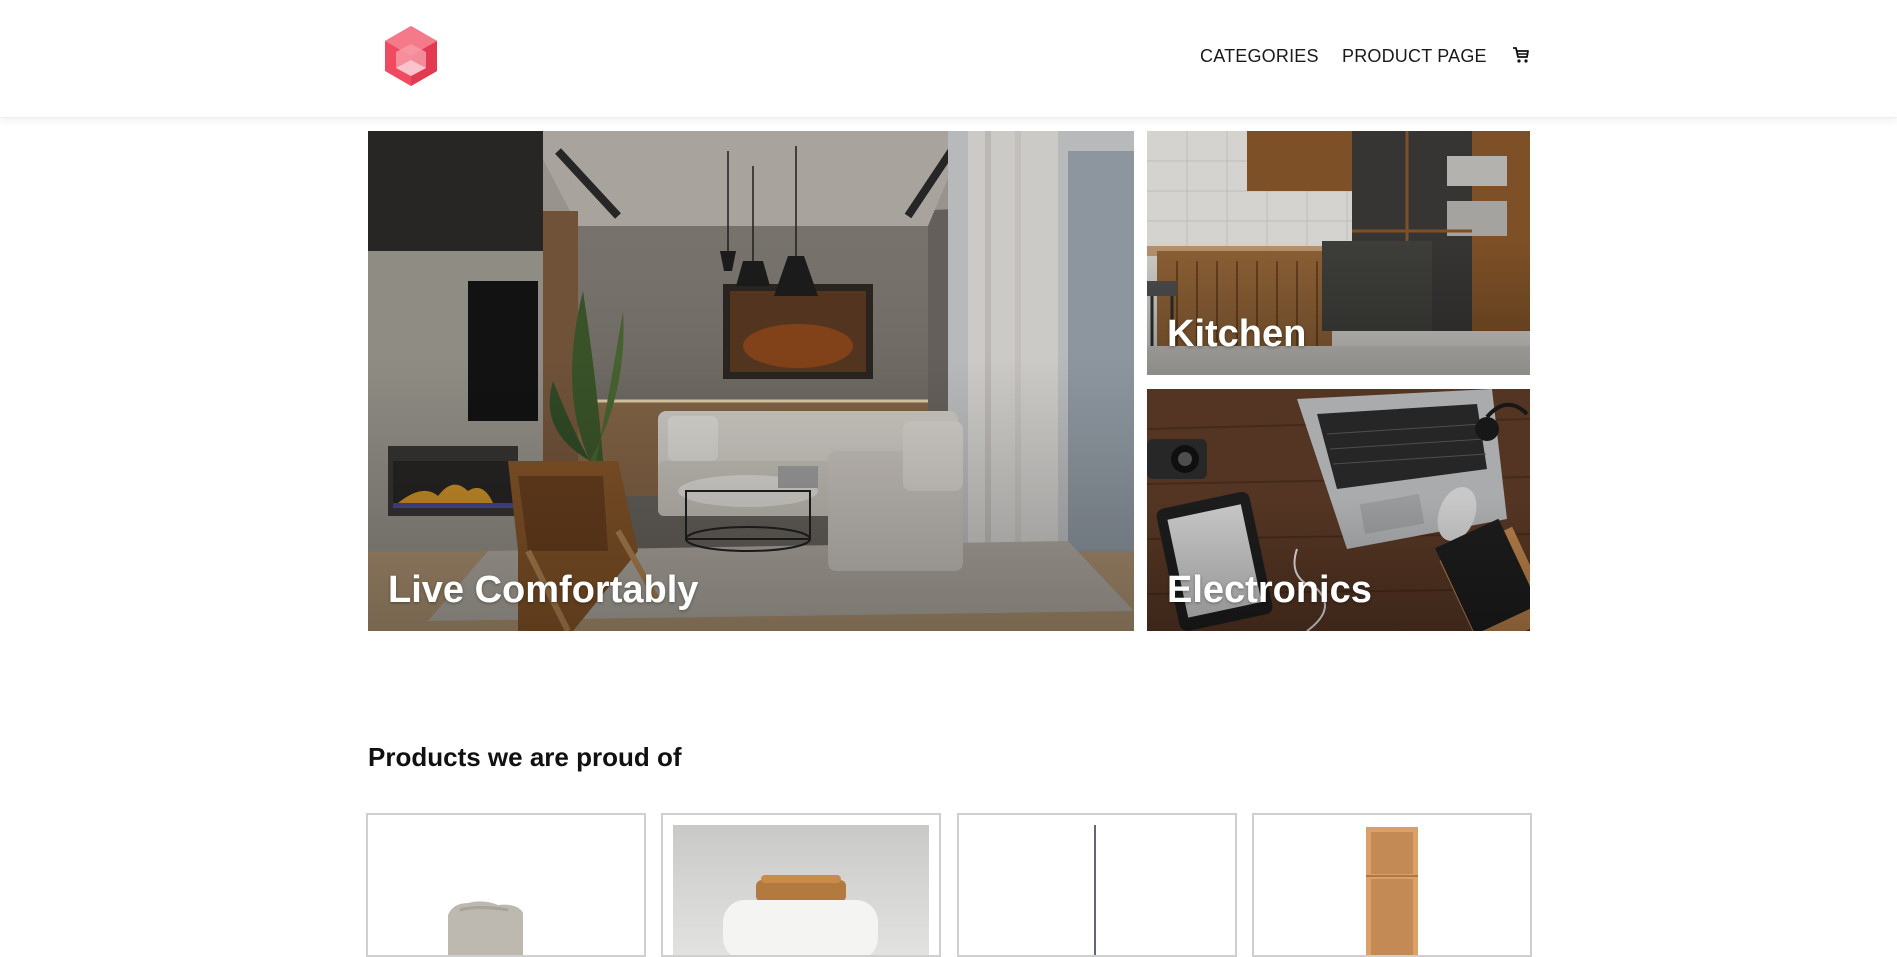 This screenshot has height=957, width=1897. Describe the element at coordinates (525, 757) in the screenshot. I see `products-section-heading: Products we are proud of` at that location.